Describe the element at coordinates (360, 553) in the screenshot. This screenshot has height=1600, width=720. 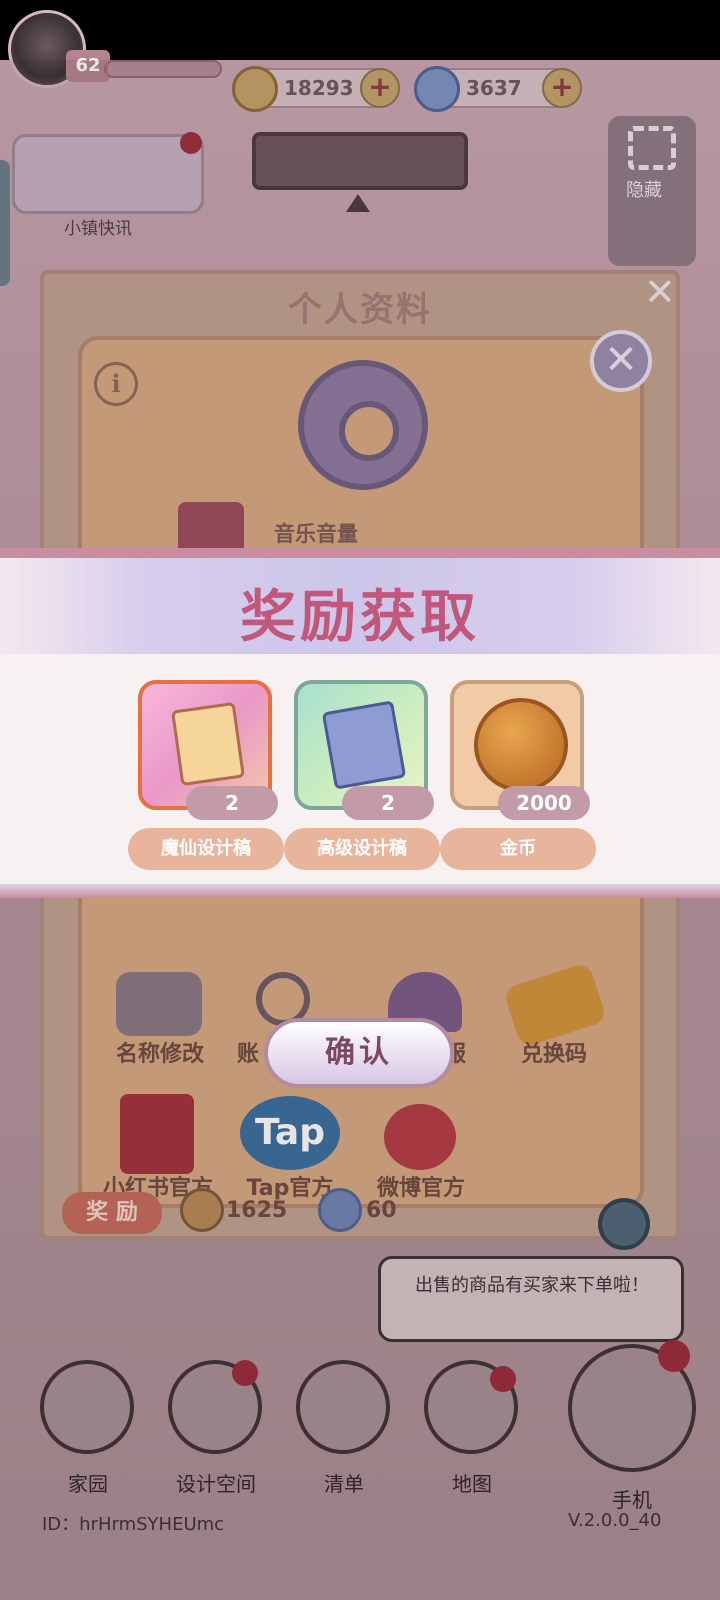
I see `popup-border-top` at that location.